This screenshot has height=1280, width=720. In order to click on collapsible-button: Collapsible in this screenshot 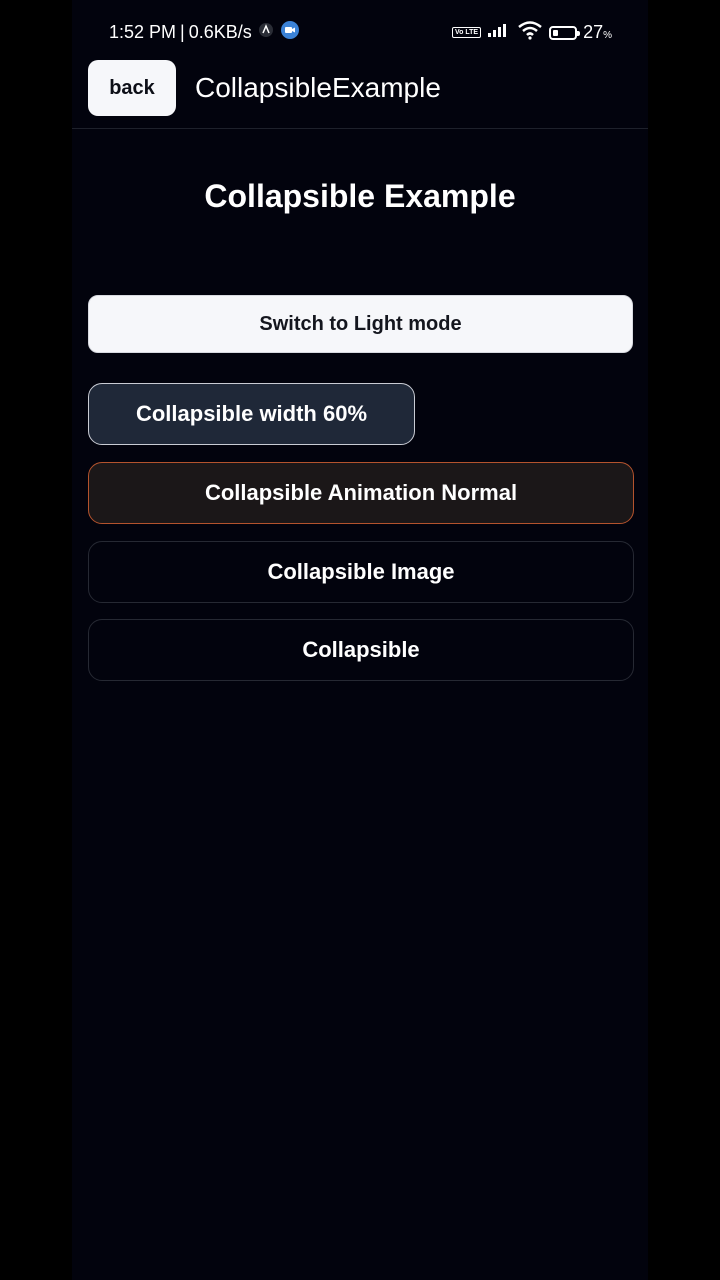, I will do `click(361, 650)`.